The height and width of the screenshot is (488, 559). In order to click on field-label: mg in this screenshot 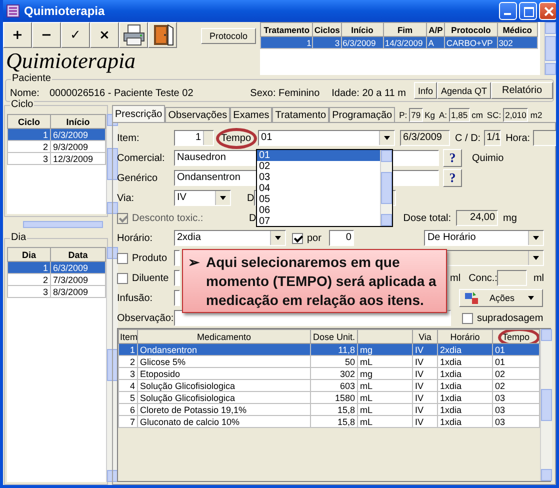, I will do `click(510, 218)`.